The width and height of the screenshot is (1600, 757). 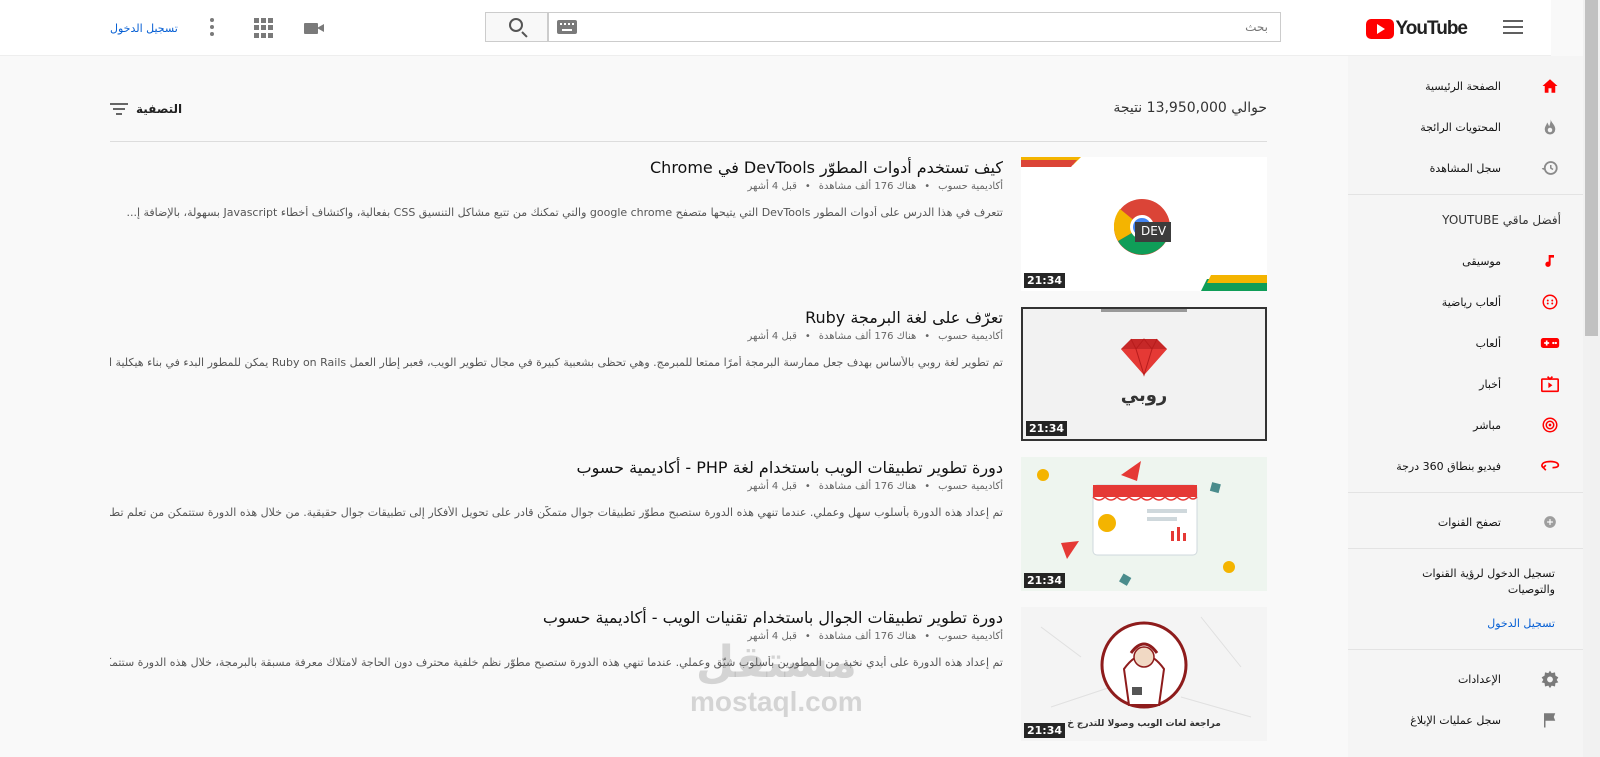 I want to click on sidebar-item-label: الصفحة الرئيسية, so click(x=1463, y=86).